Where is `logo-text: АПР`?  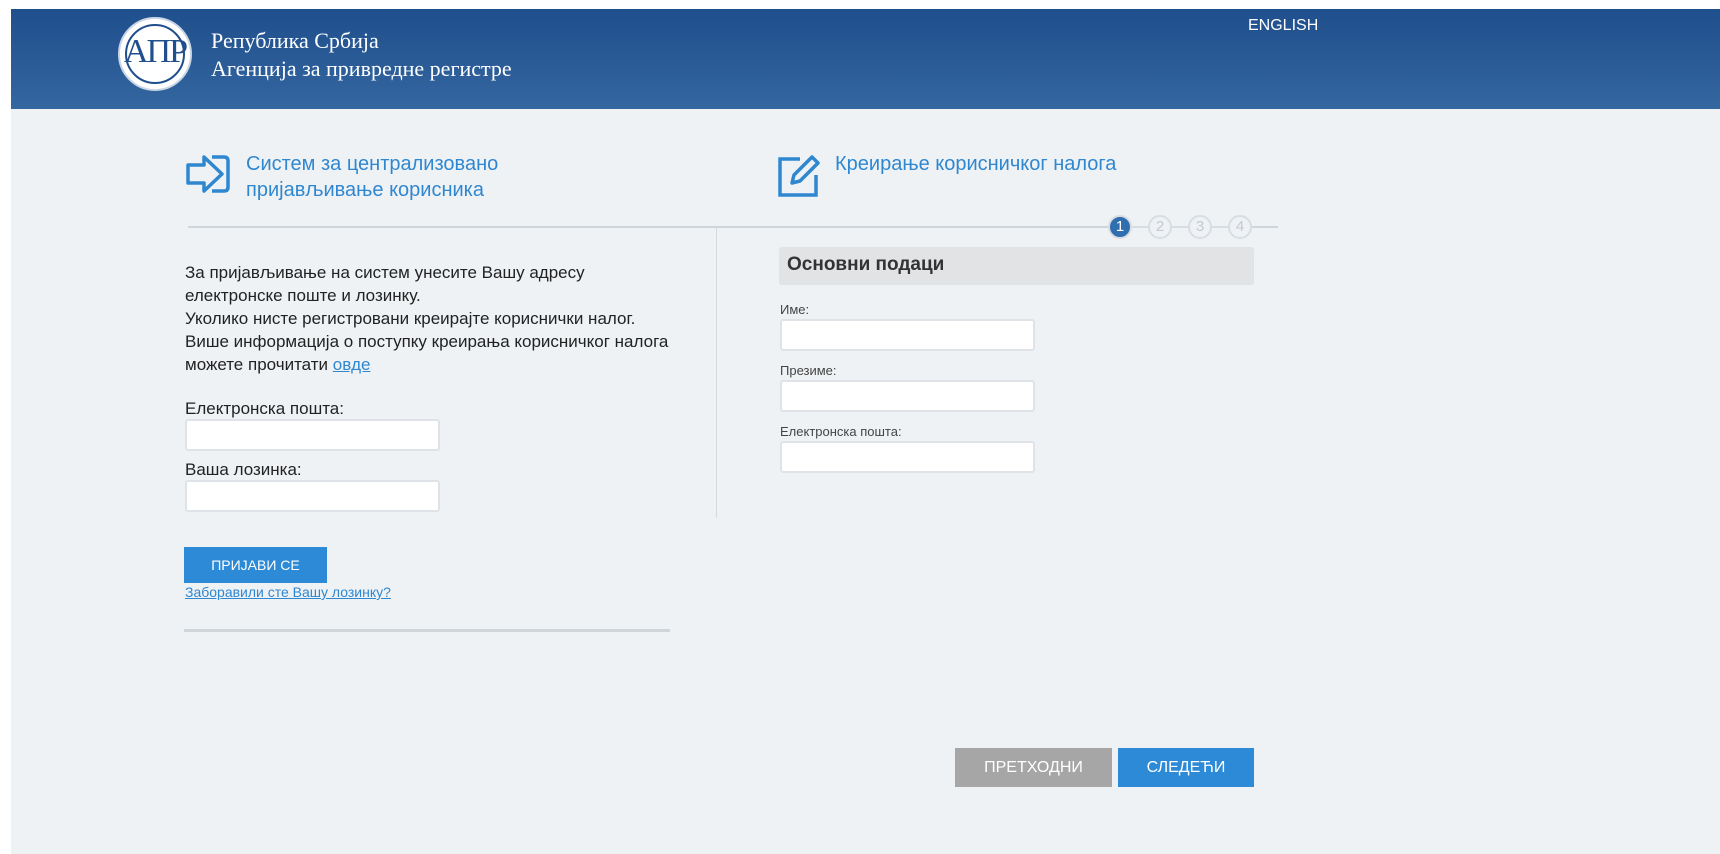
logo-text: АПР is located at coordinates (155, 51).